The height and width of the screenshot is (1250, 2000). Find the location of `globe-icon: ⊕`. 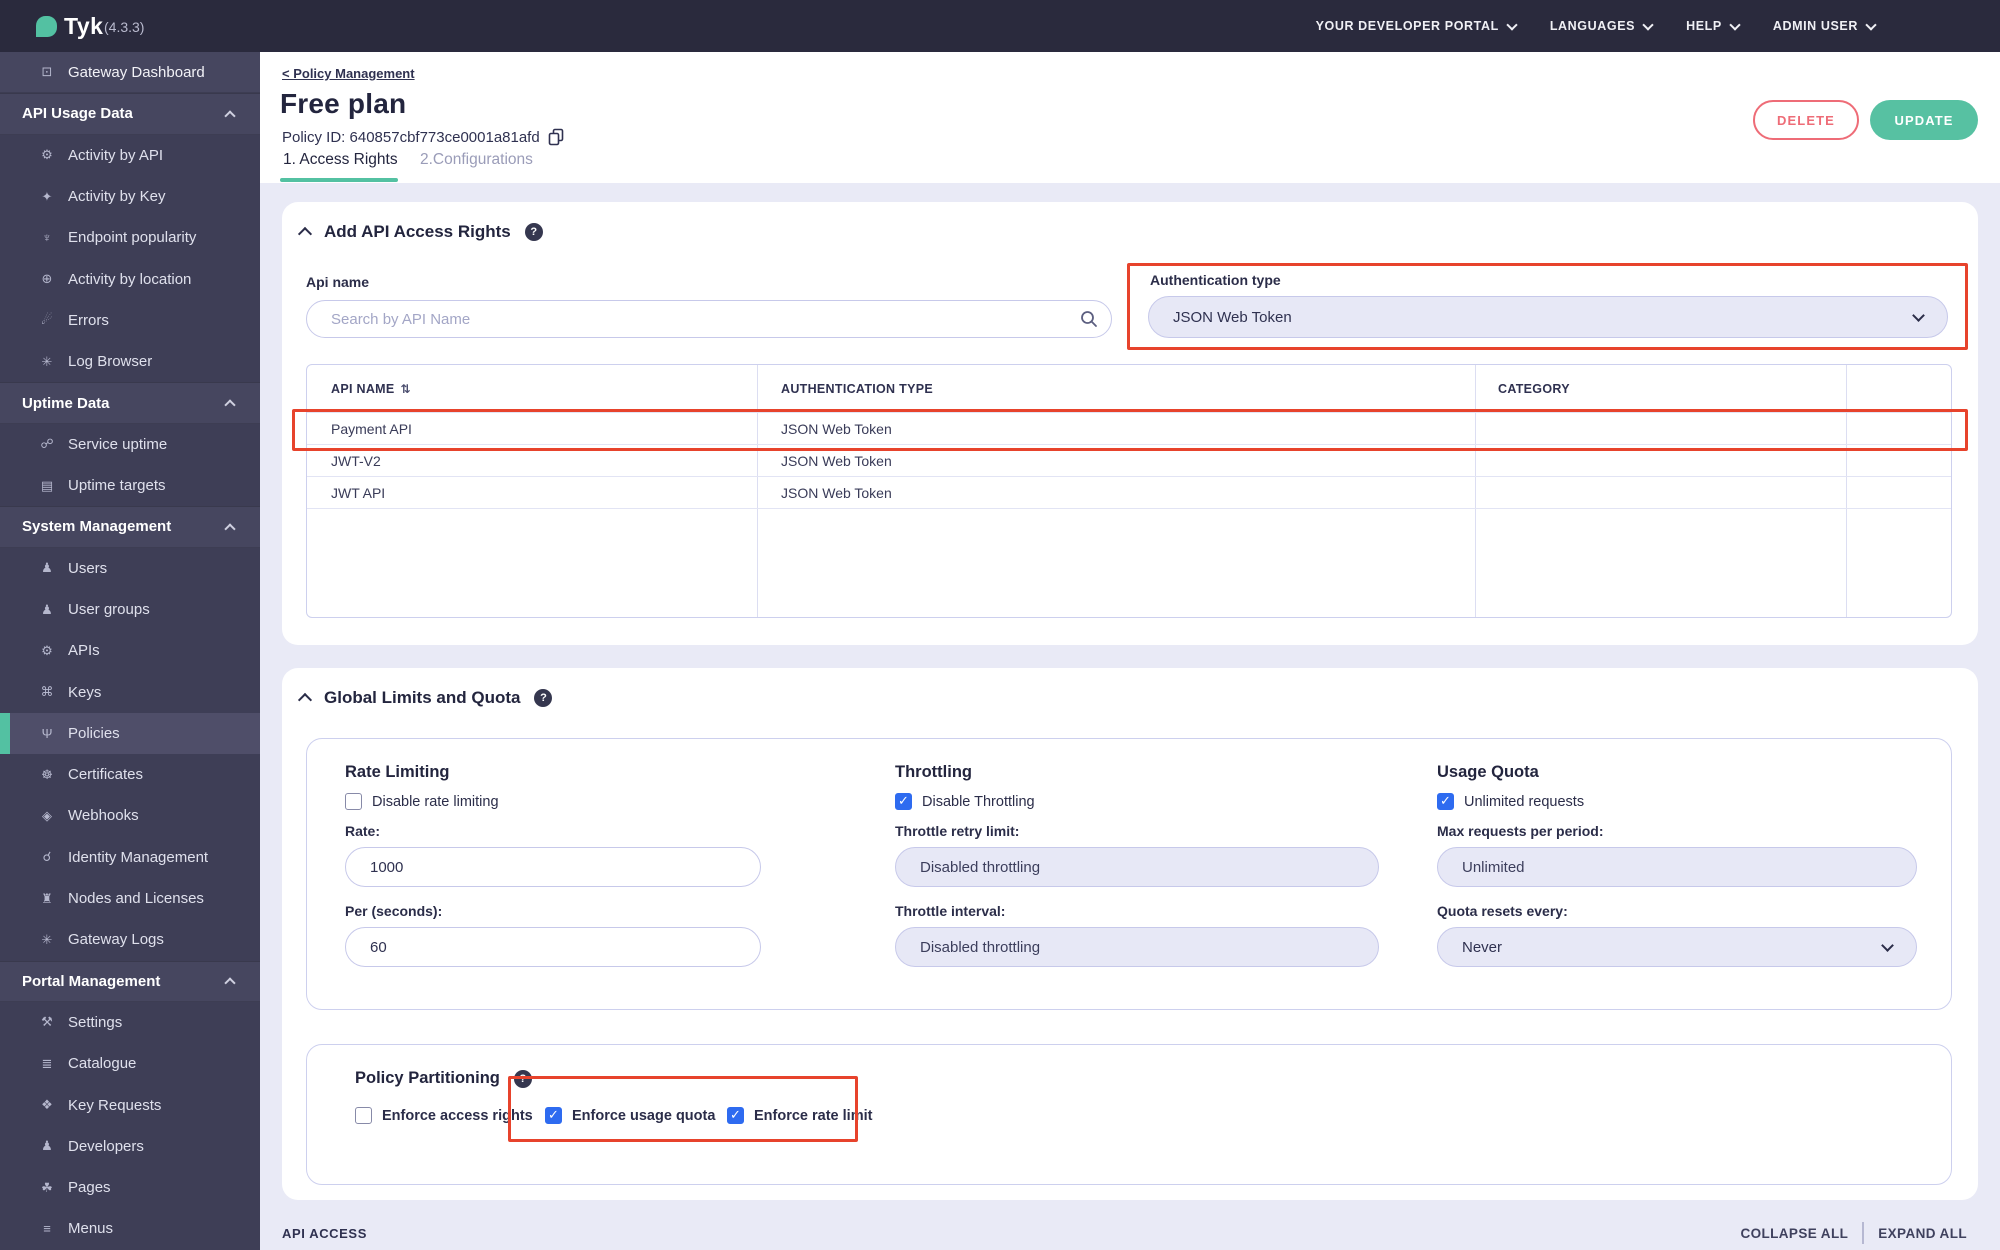

globe-icon: ⊕ is located at coordinates (47, 279).